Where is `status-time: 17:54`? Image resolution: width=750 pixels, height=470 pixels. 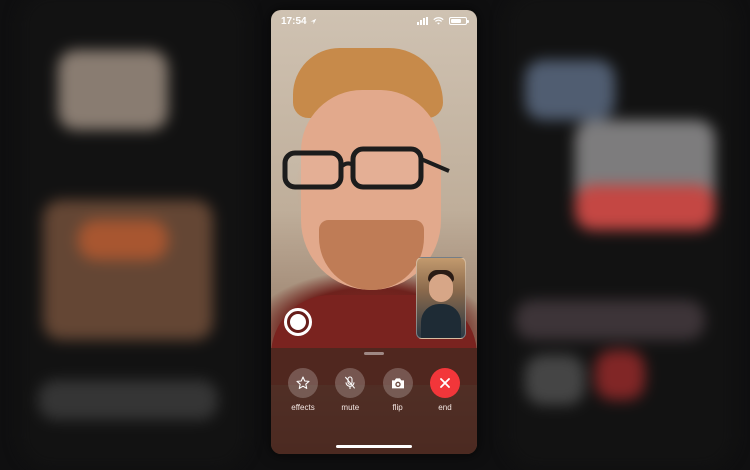 status-time: 17:54 is located at coordinates (294, 21).